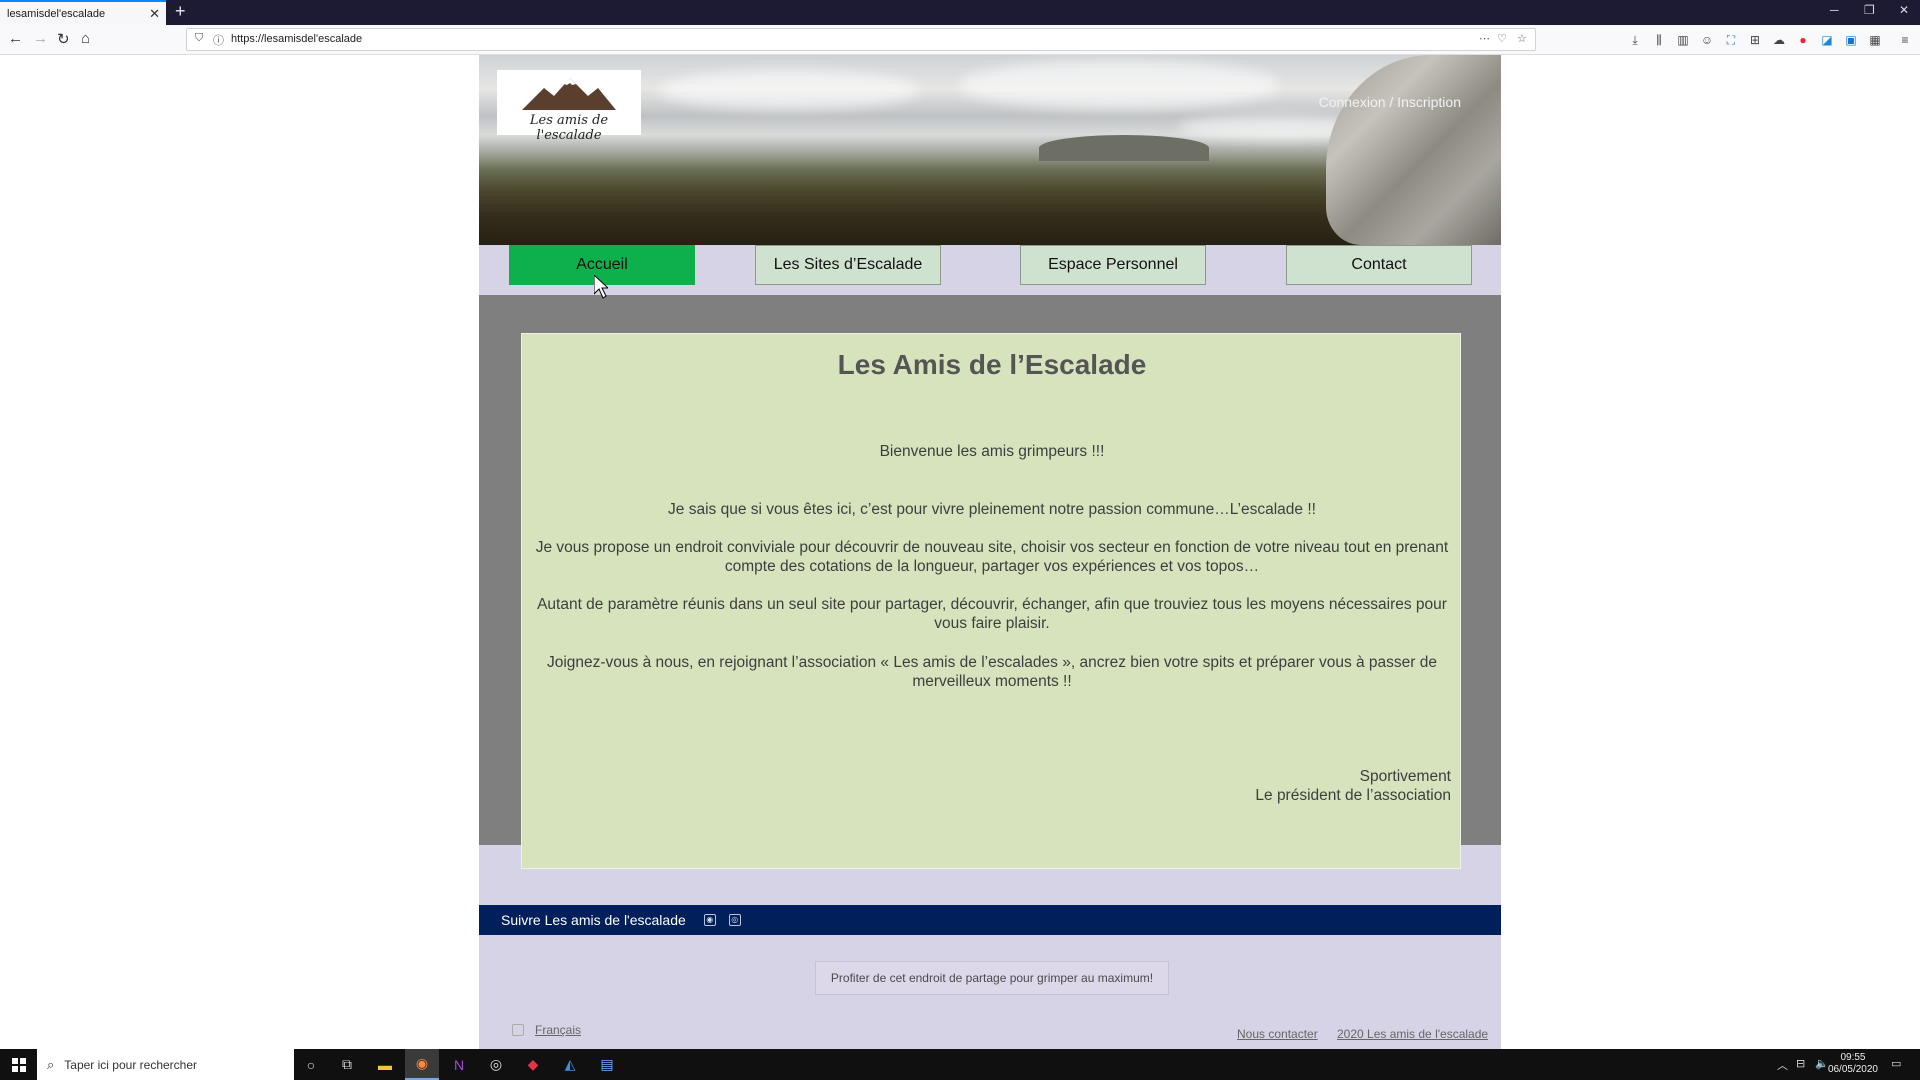 The image size is (1920, 1080). I want to click on language-selector: Français, so click(558, 1030).